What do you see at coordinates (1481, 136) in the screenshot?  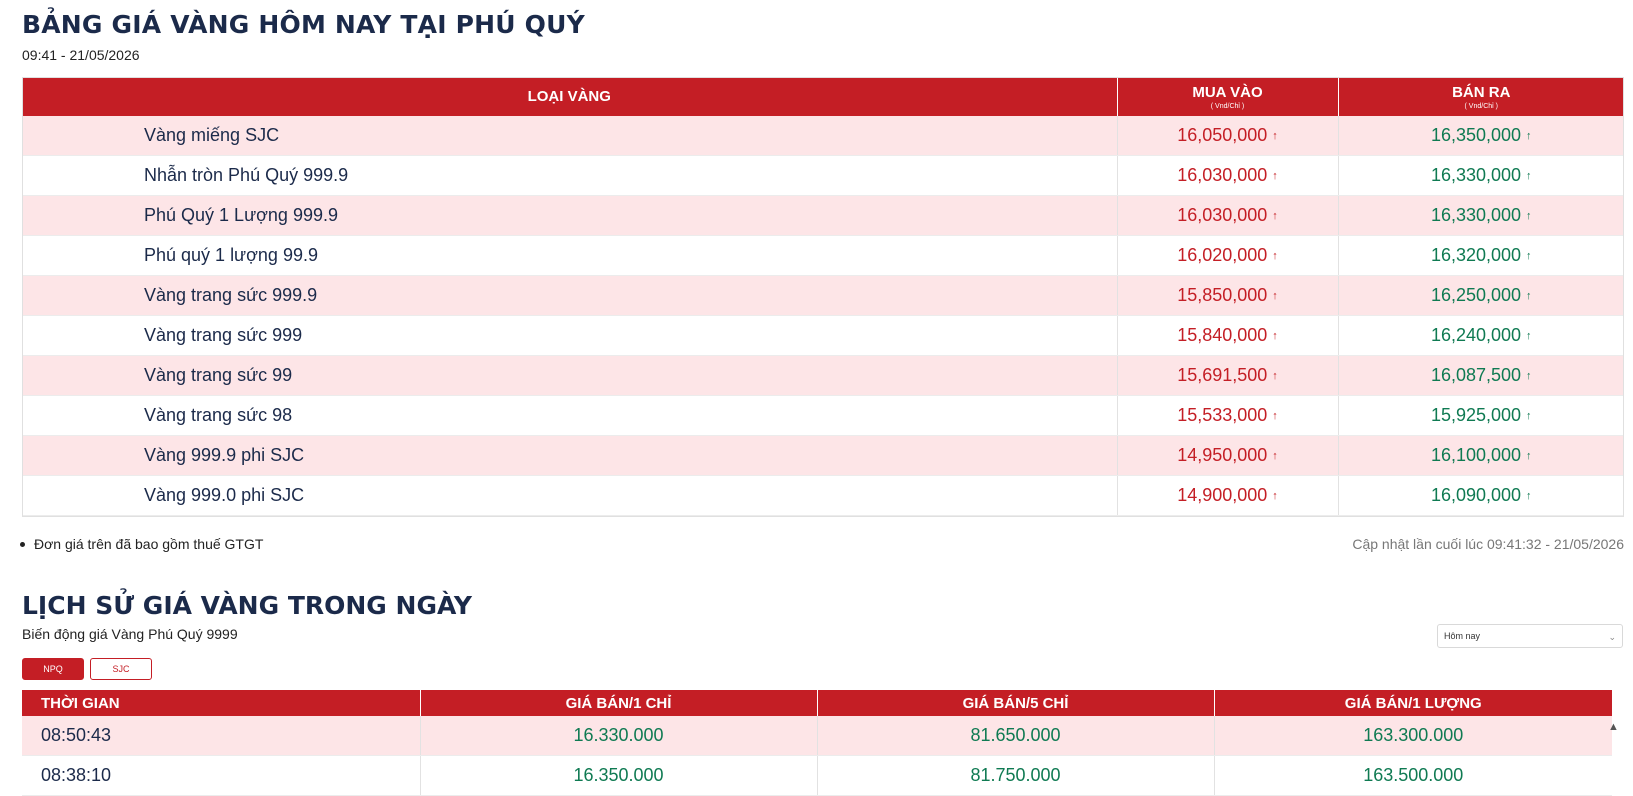 I see `sell-price: 16,350,000 ↑` at bounding box center [1481, 136].